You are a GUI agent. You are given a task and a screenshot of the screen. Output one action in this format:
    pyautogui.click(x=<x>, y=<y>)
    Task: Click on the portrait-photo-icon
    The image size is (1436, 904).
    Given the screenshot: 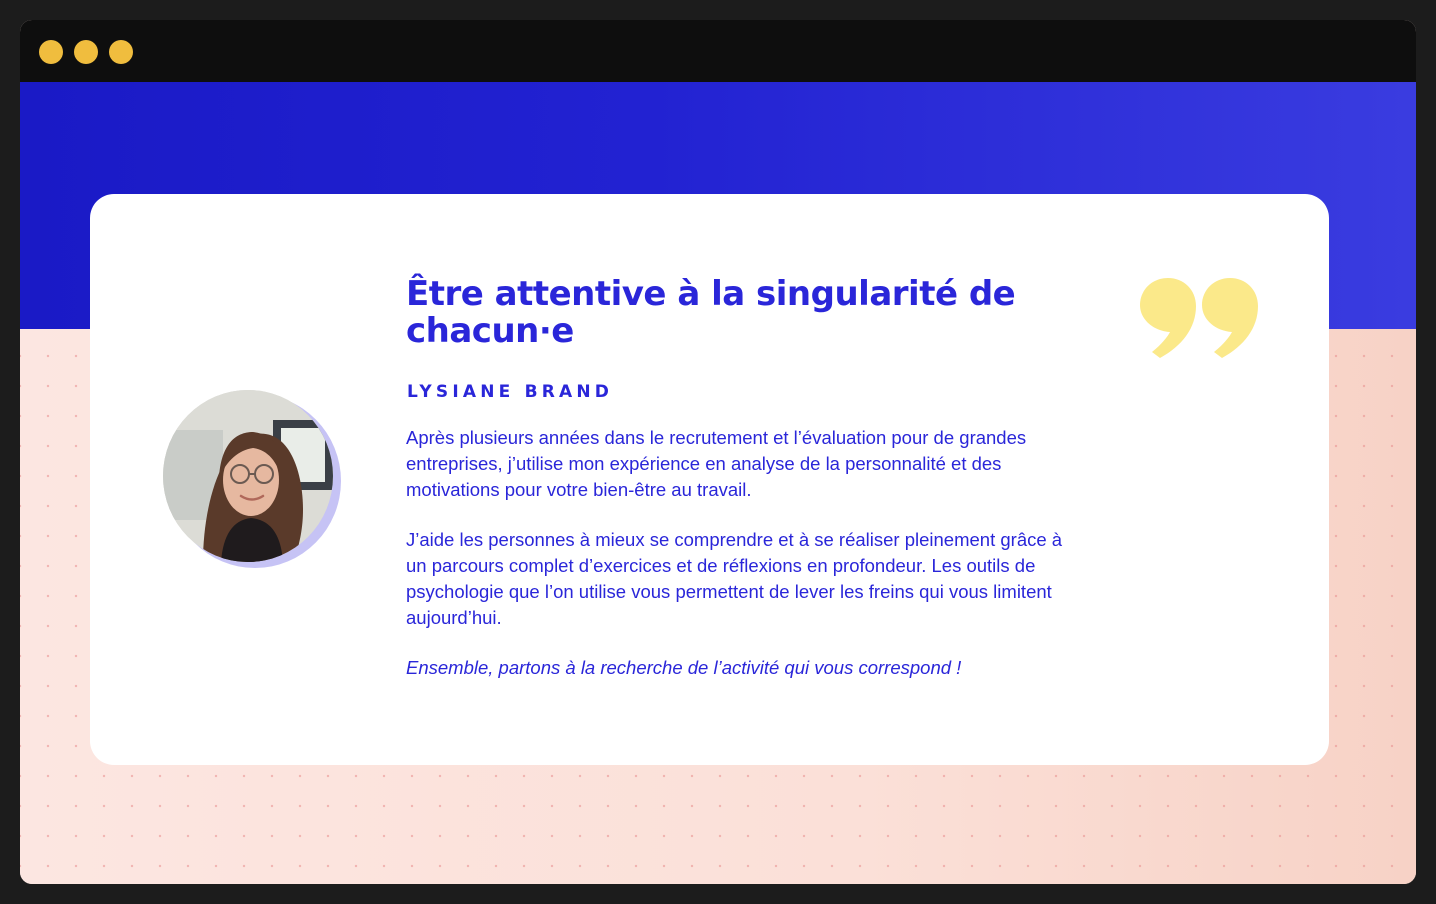 What is the action you would take?
    pyautogui.click(x=248, y=476)
    